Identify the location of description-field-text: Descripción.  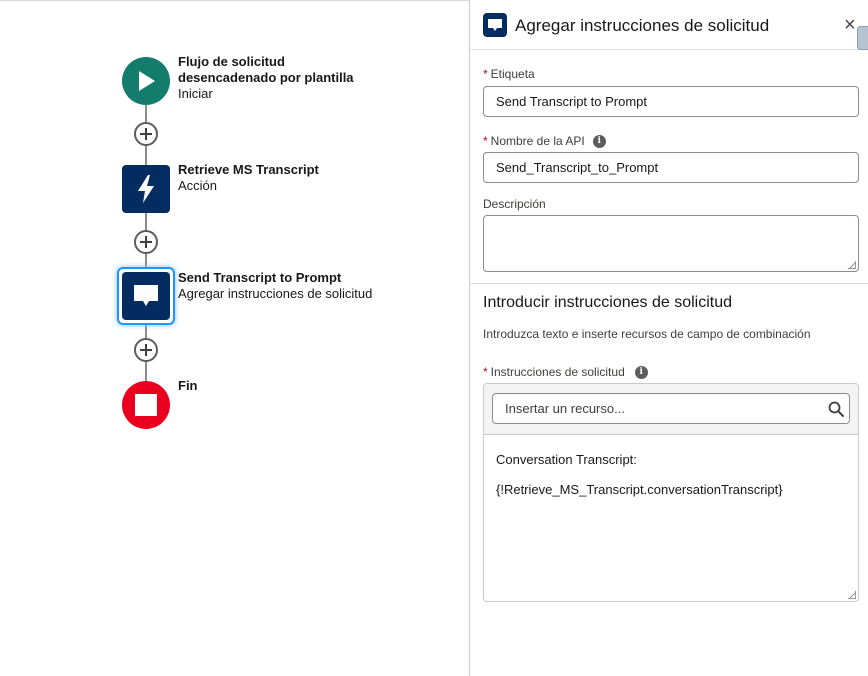
(514, 204).